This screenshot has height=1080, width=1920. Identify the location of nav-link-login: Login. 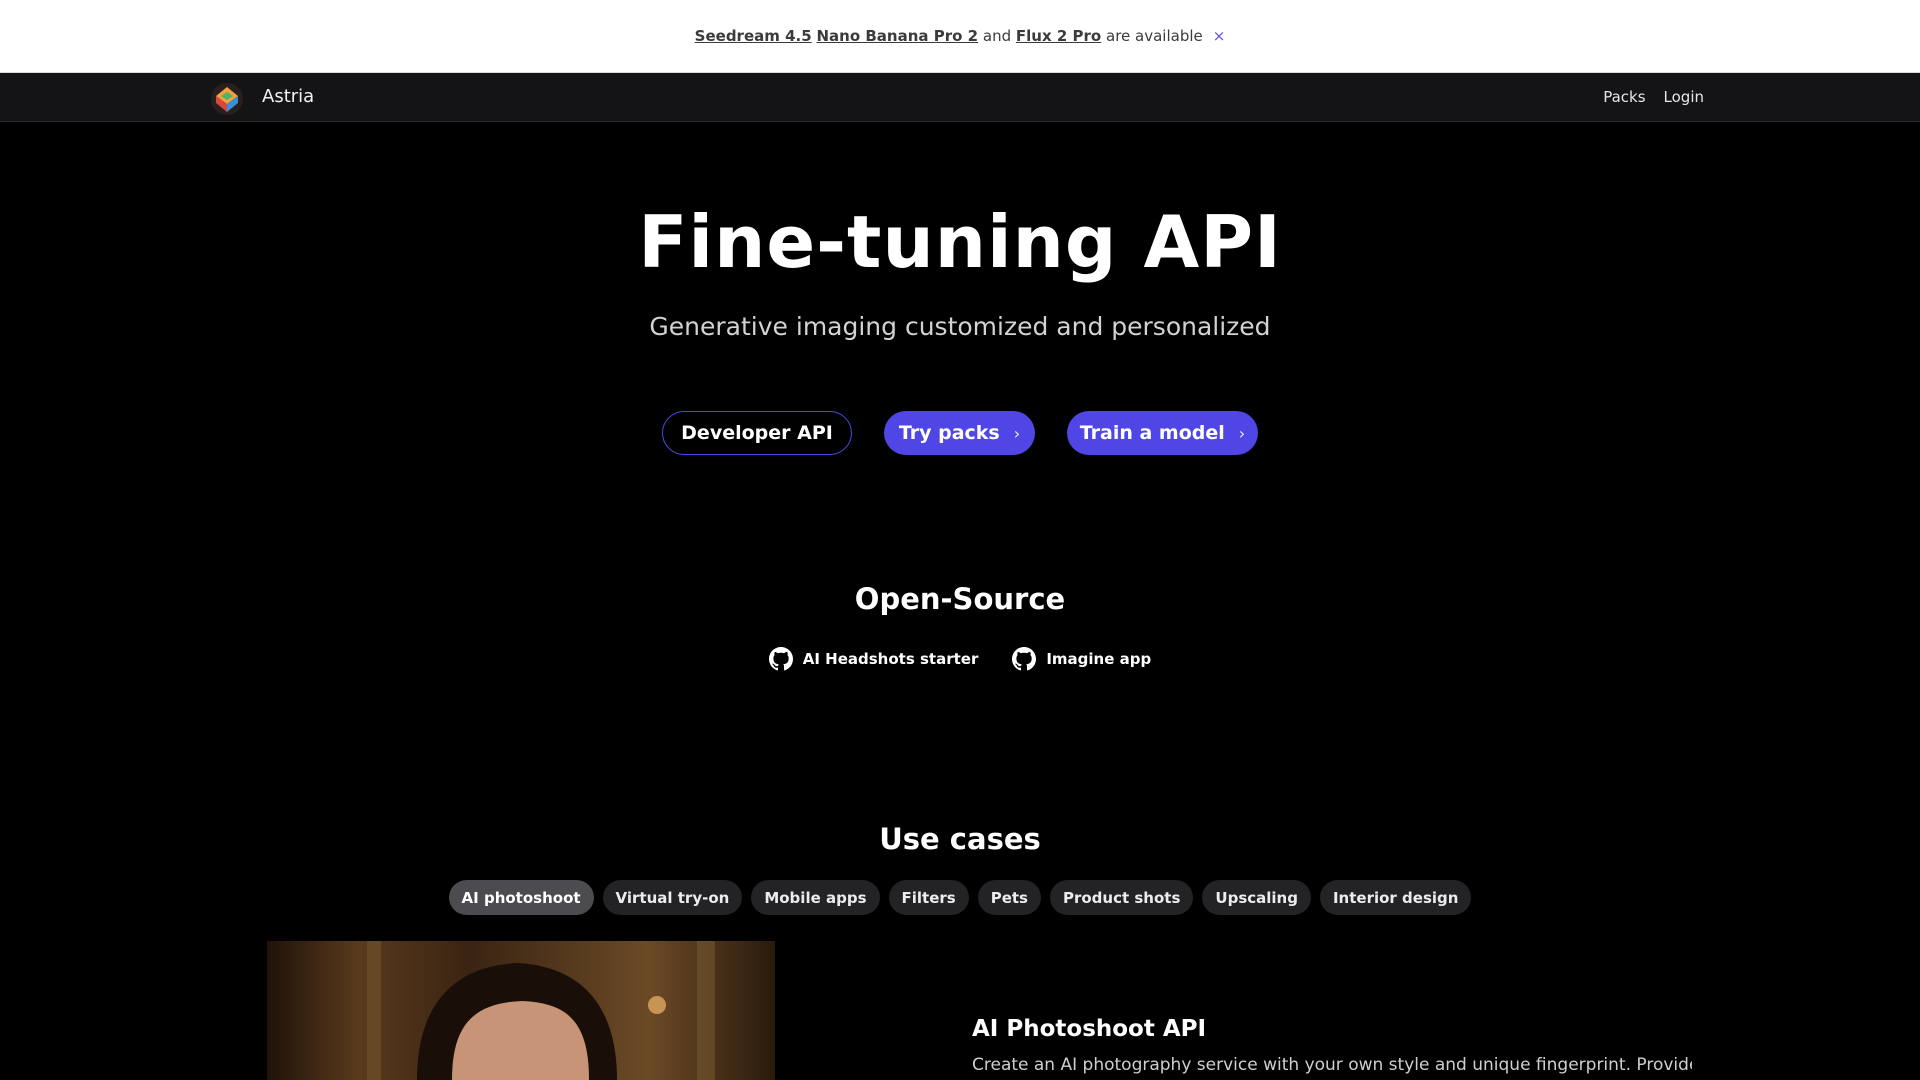
(1684, 97).